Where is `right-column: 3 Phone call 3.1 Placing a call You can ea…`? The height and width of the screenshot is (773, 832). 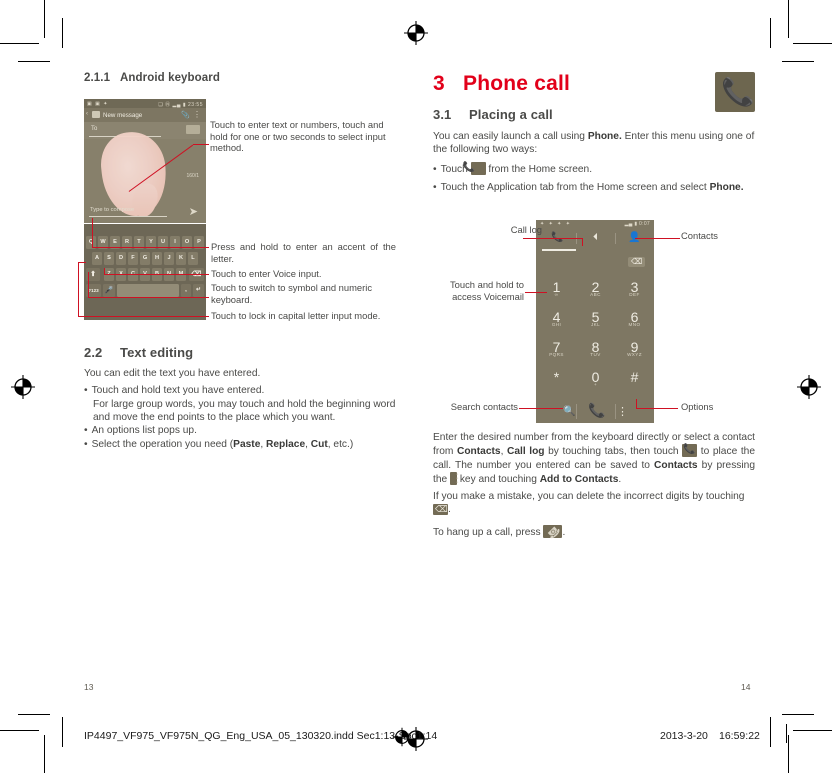 right-column: 3 Phone call 3.1 Placing a call You can ea… is located at coordinates (594, 134).